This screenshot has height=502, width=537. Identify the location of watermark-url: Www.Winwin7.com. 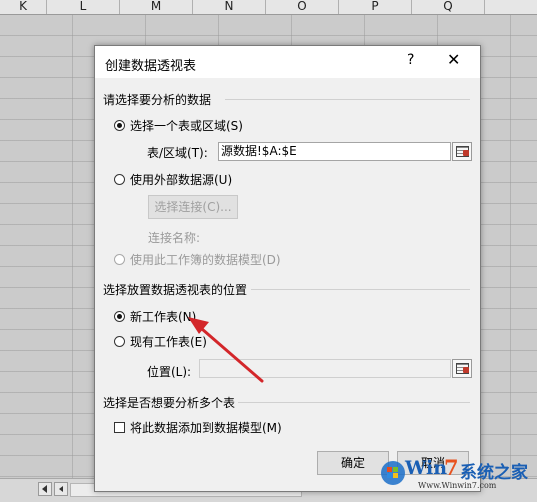
(457, 485).